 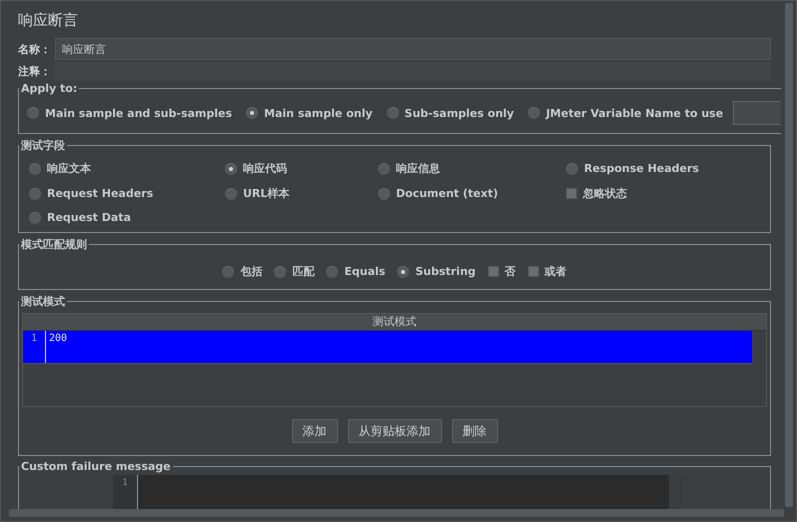 I want to click on option-label: 响应信息, so click(x=418, y=168).